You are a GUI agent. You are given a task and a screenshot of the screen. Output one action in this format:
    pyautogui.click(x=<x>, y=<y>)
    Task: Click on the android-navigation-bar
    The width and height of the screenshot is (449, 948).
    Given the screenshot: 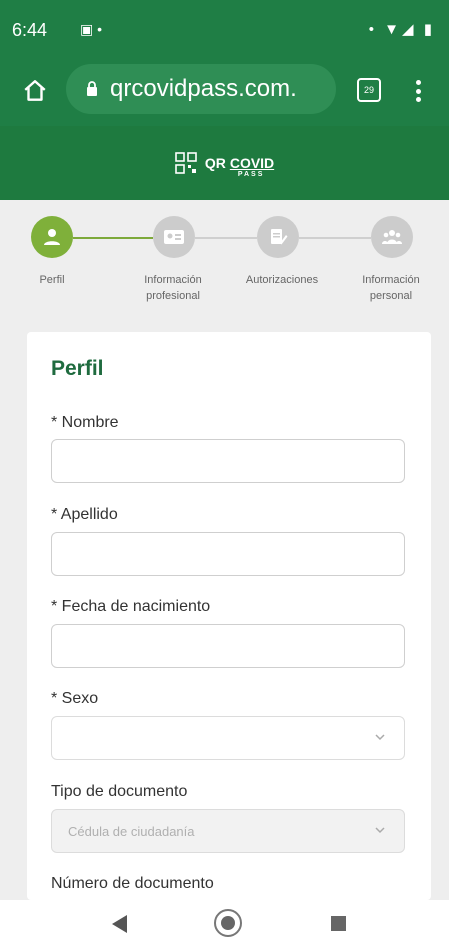 What is the action you would take?
    pyautogui.click(x=224, y=924)
    